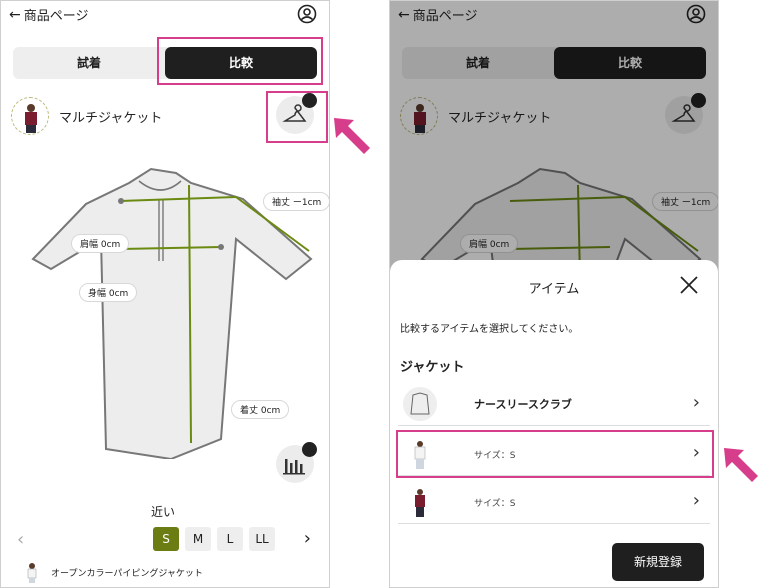  What do you see at coordinates (240, 61) in the screenshot?
I see `highlight-compare-tab` at bounding box center [240, 61].